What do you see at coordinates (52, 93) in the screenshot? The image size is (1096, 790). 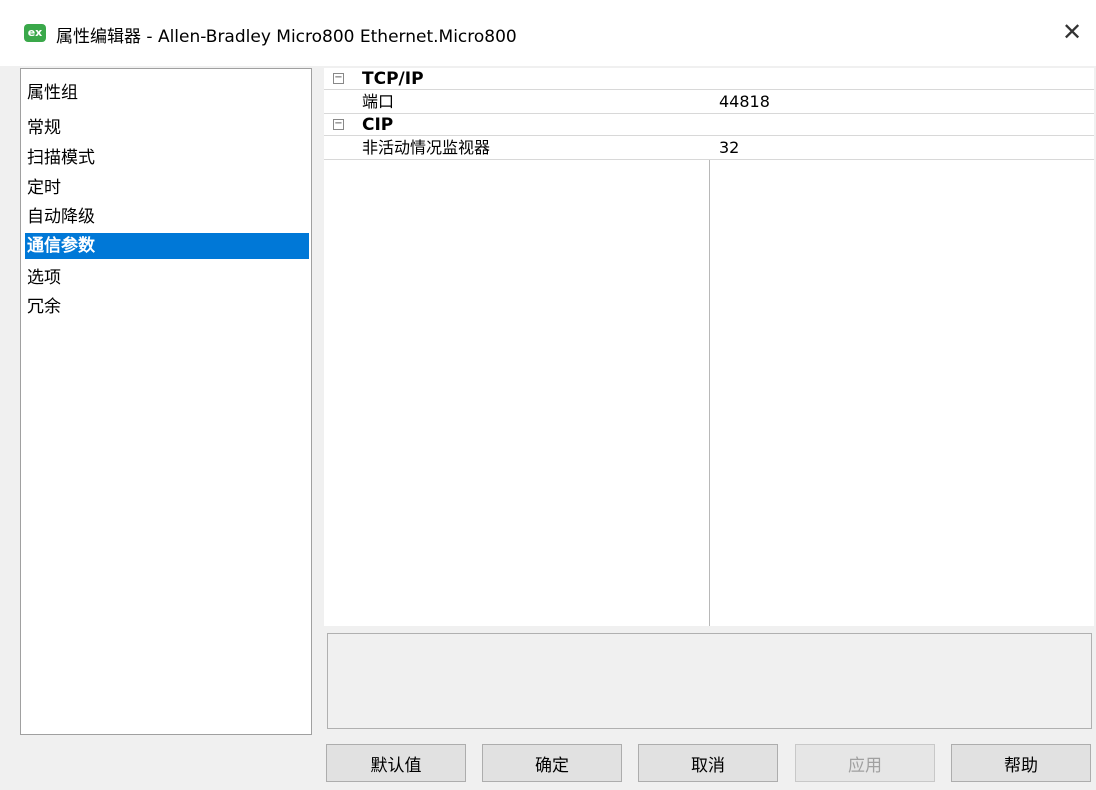 I see `group-list-header: 属性组` at bounding box center [52, 93].